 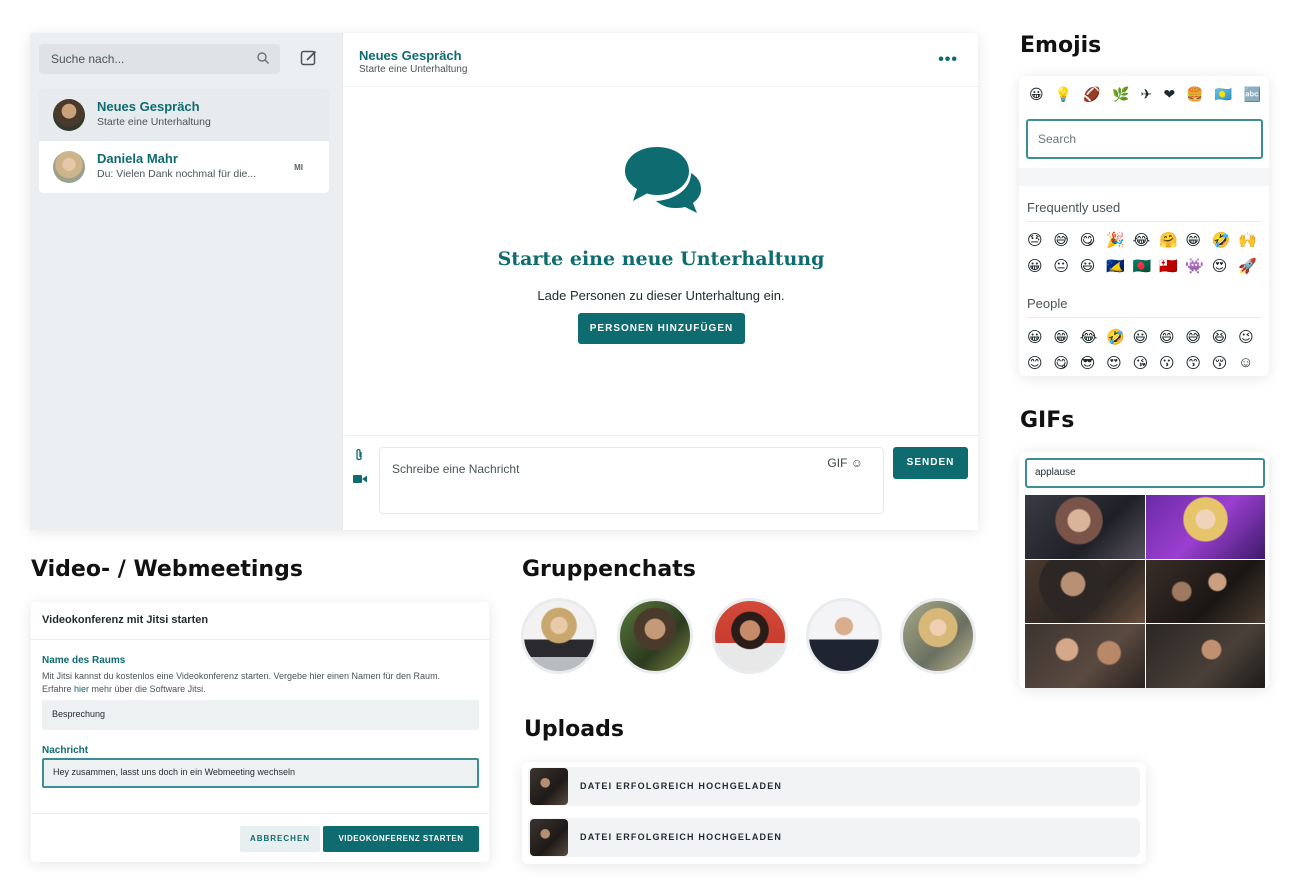 I want to click on room-name-field: Besprechung, so click(x=260, y=715).